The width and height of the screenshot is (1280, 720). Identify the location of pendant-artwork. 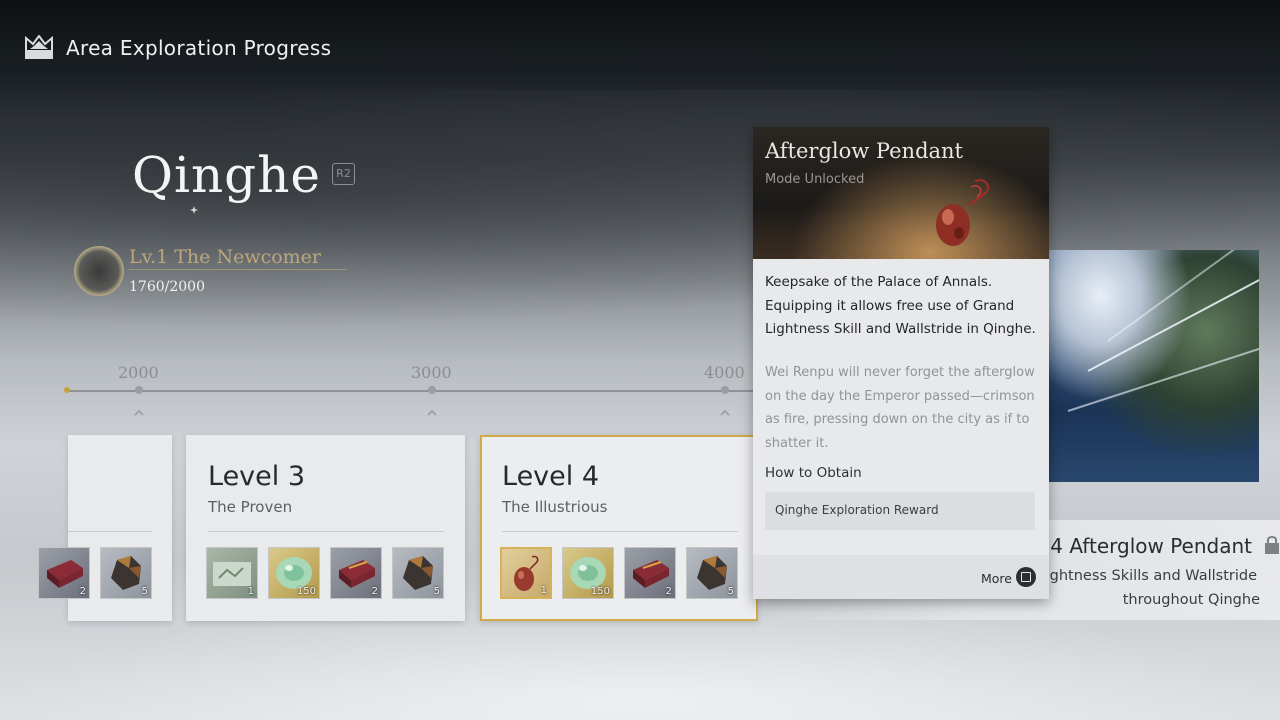
(963, 212).